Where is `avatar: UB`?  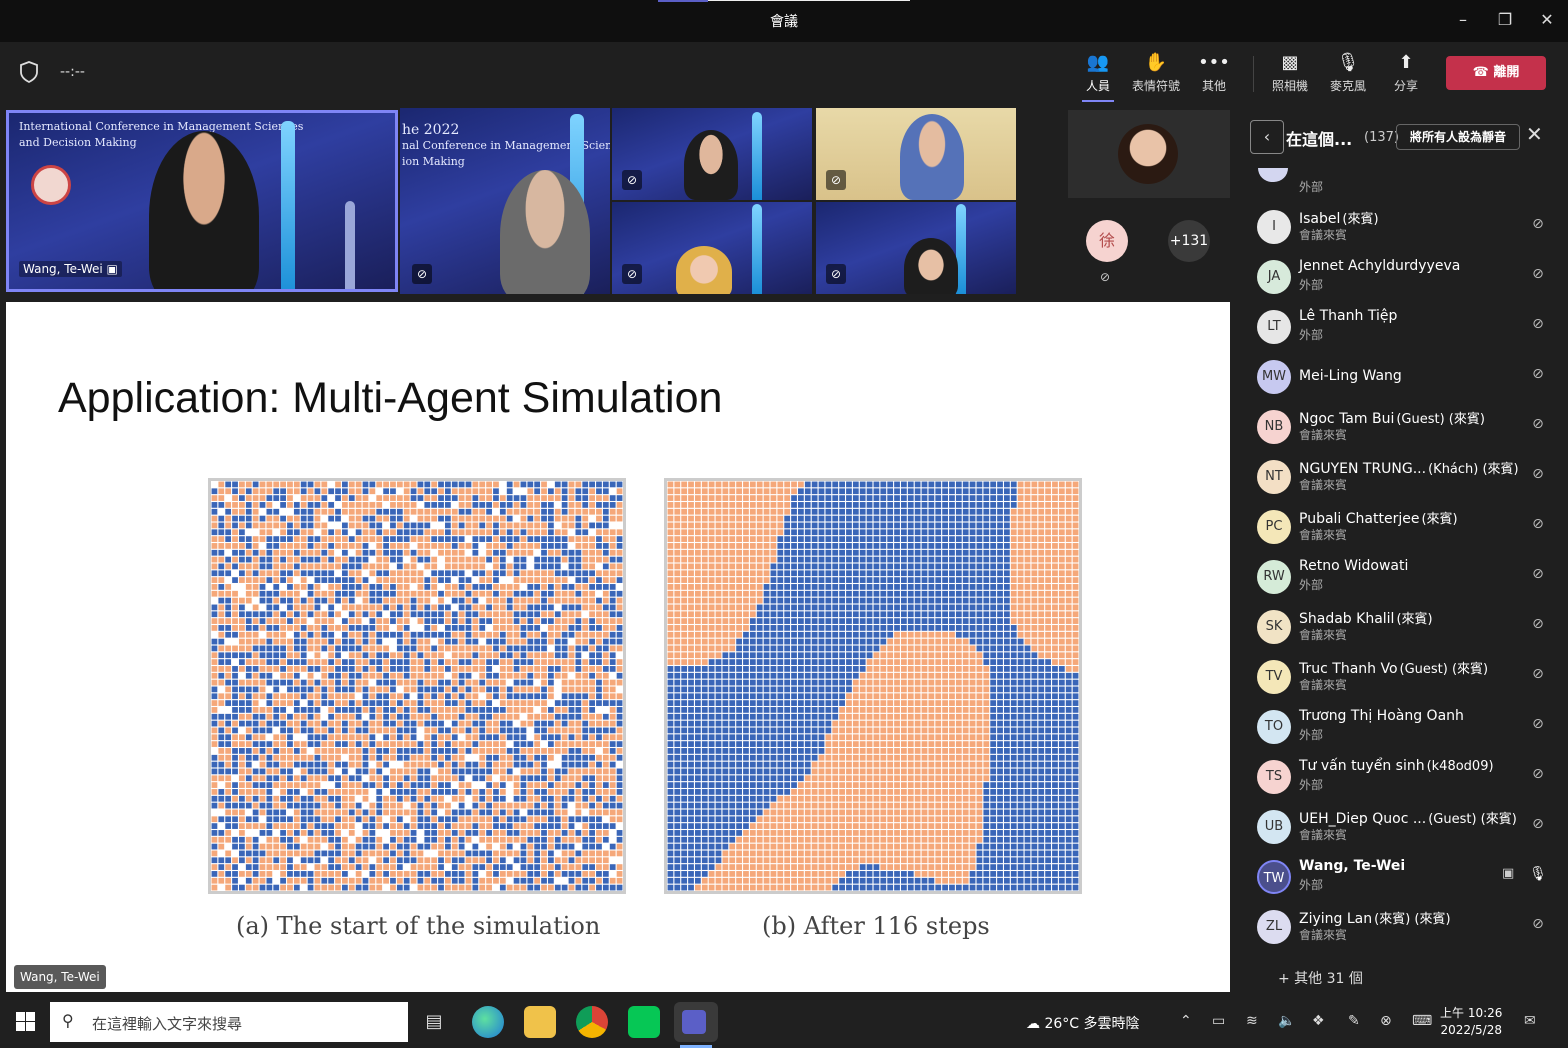
avatar: UB is located at coordinates (1274, 827).